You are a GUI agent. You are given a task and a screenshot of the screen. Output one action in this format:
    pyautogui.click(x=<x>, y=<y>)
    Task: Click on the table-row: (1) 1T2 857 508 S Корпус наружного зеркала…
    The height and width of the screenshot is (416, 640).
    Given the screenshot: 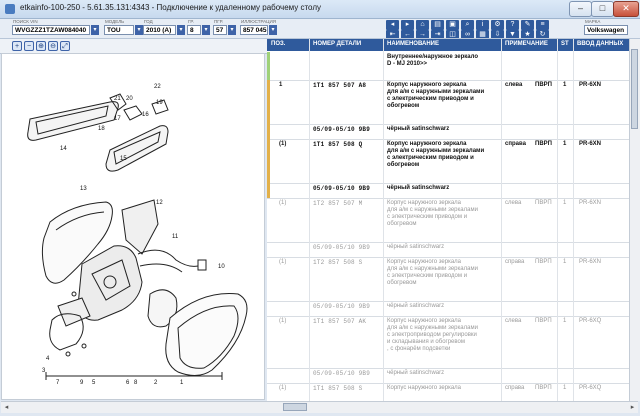 What is the action you would take?
    pyautogui.click(x=448, y=279)
    